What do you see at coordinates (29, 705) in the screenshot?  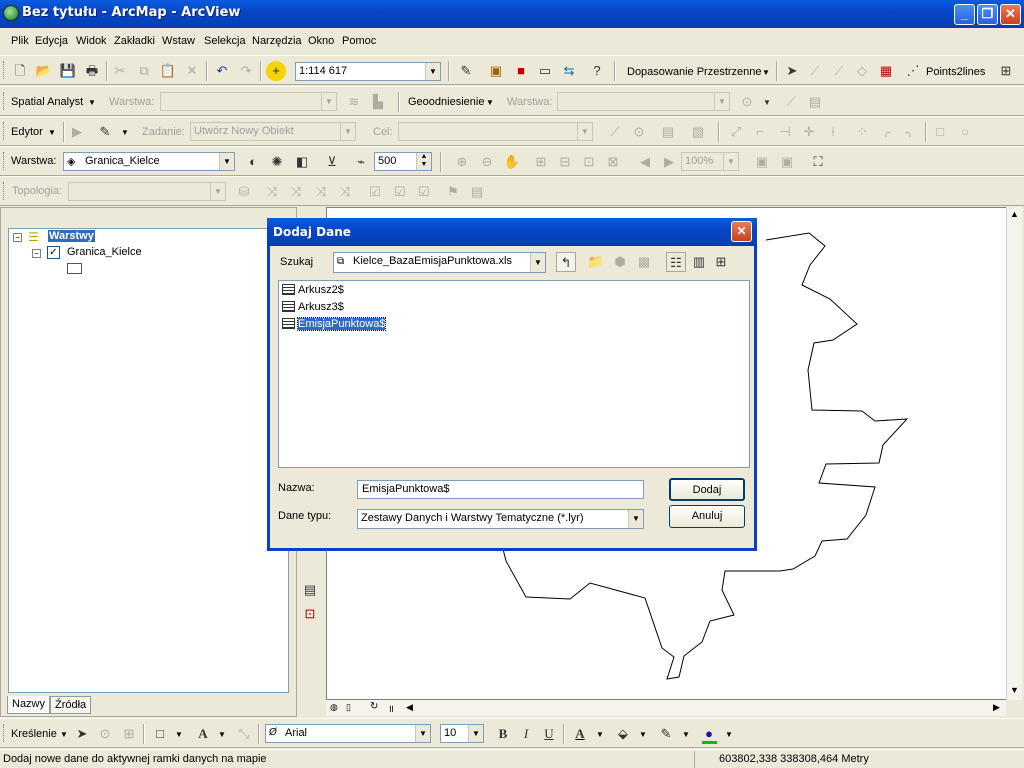 I see `tab-nazwy: Nazwy` at bounding box center [29, 705].